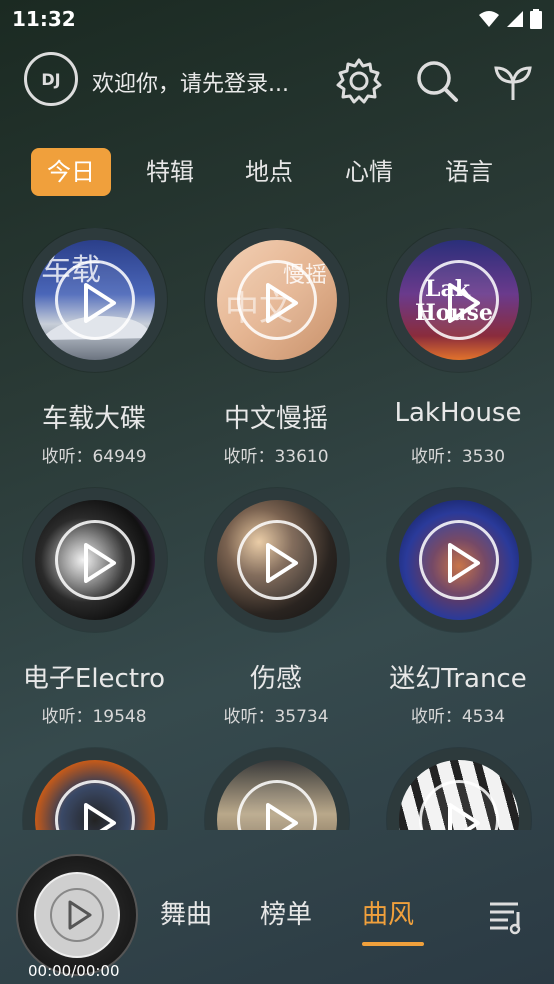  What do you see at coordinates (359, 81) in the screenshot?
I see `settings-gear-icon` at bounding box center [359, 81].